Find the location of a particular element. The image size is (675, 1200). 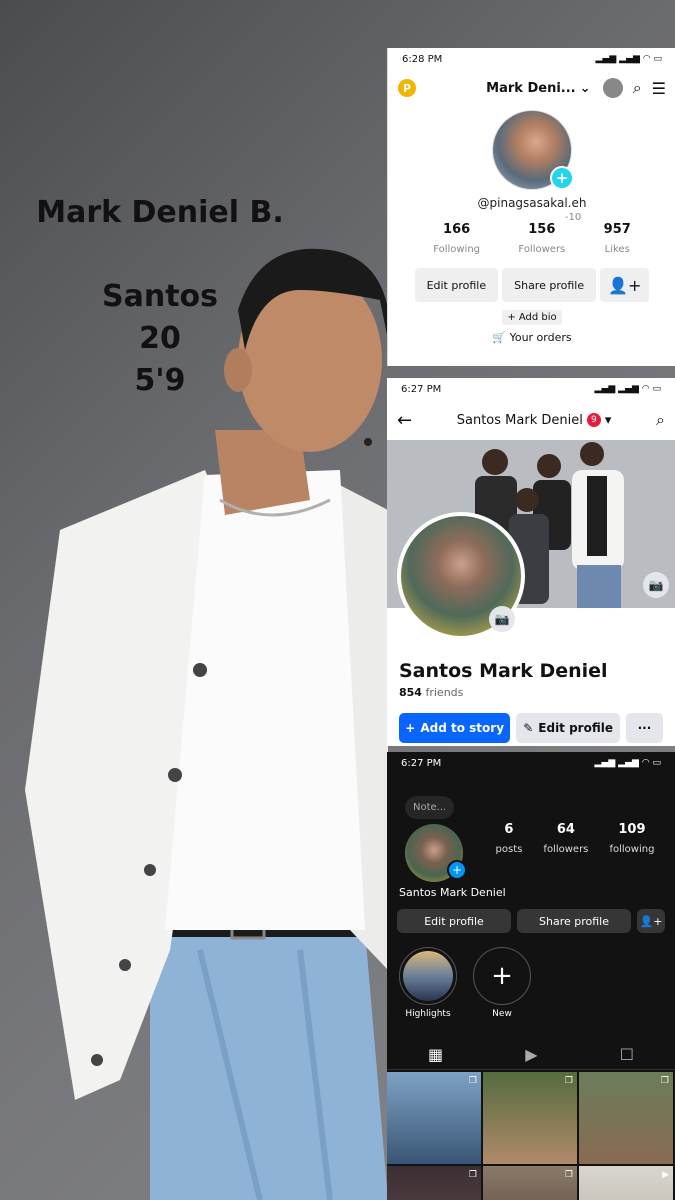

plus-icon: + is located at coordinates (502, 976).